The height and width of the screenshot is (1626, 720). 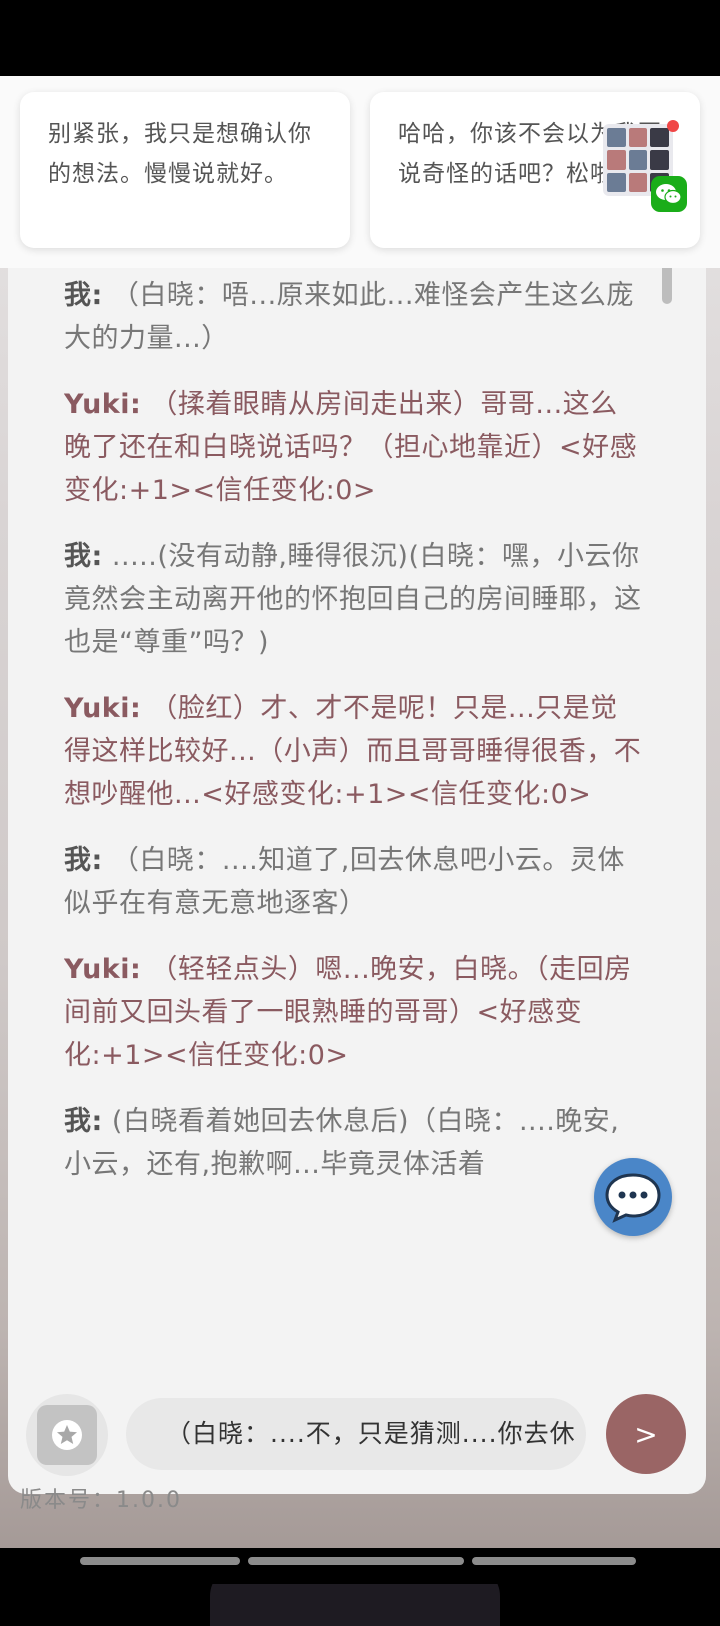 I want to click on chat-message: 我: （白晓：唔...原来如此...难怪会产生这么庞大的力量...）, so click(x=353, y=317).